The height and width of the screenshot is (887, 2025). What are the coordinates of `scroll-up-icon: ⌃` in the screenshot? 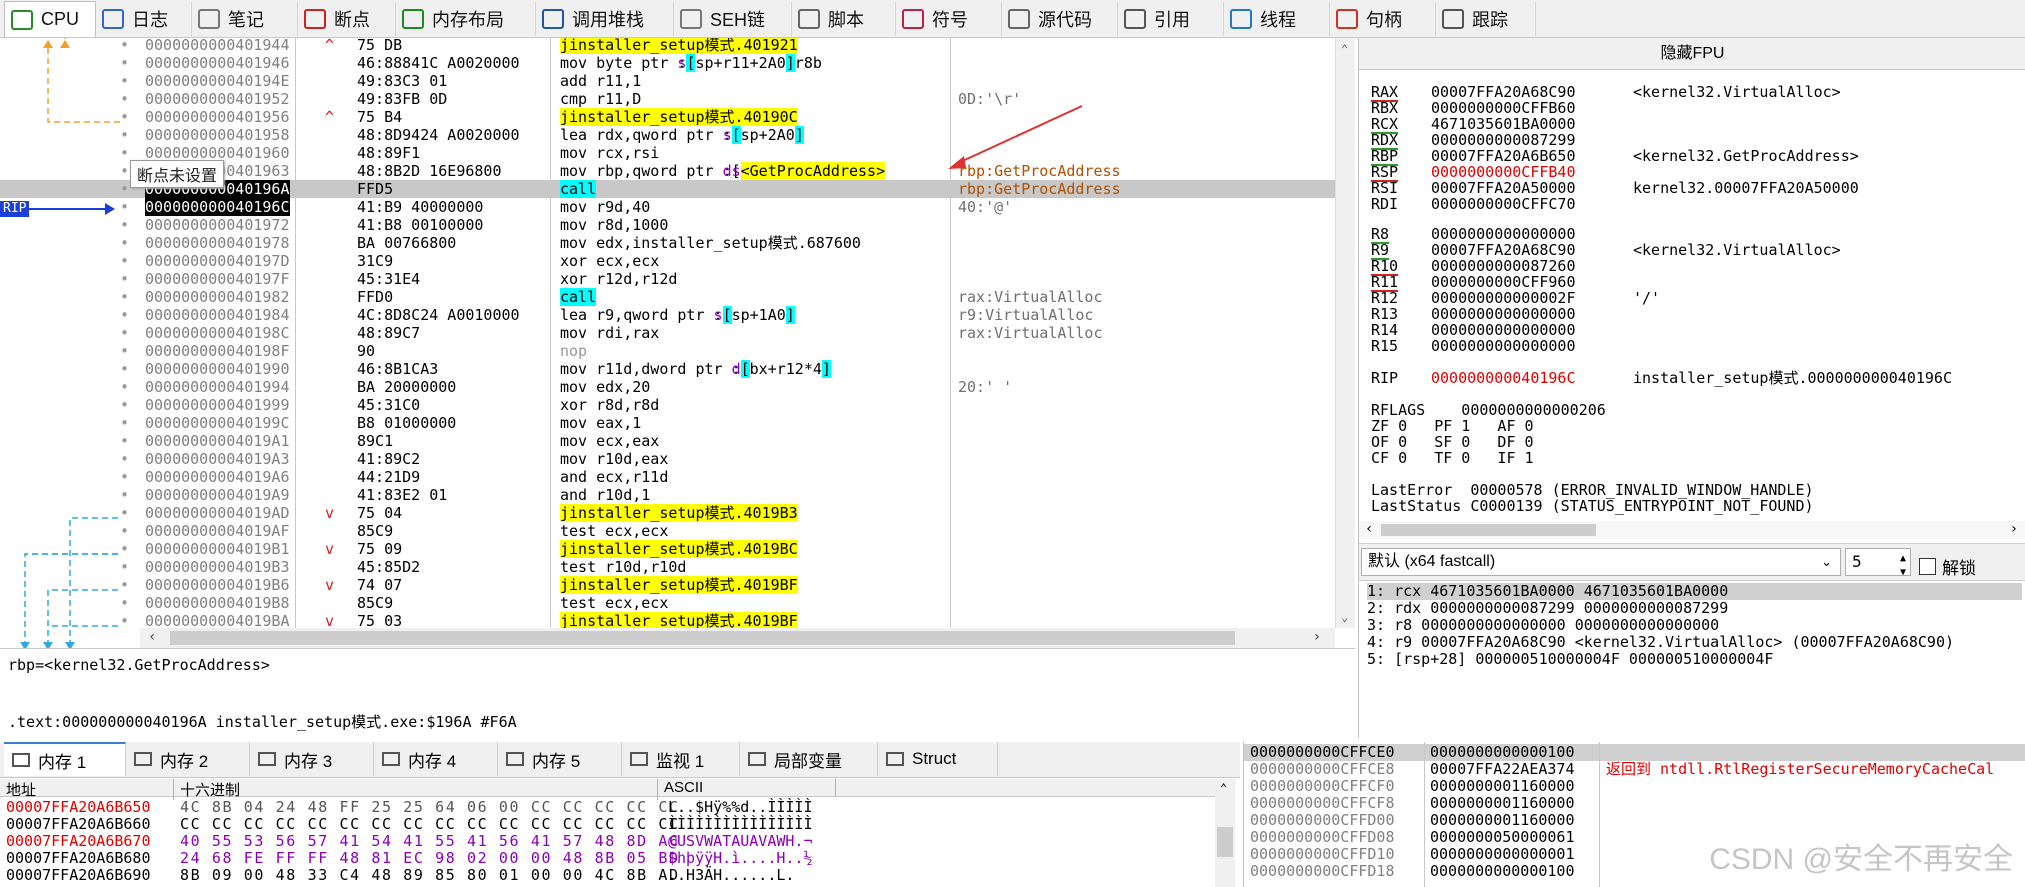 It's located at (1344, 49).